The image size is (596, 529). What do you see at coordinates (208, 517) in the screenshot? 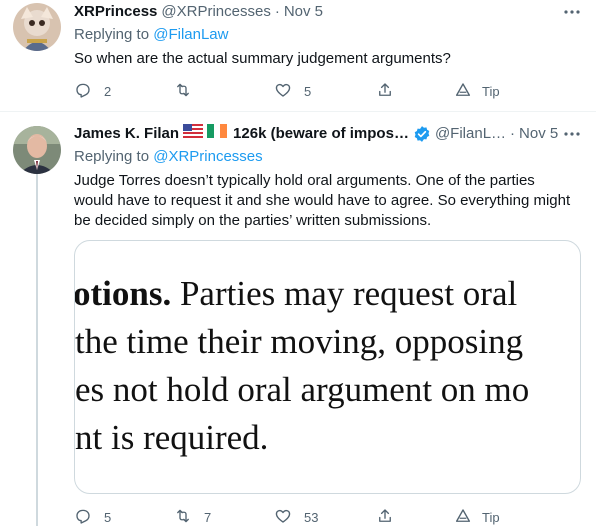
I see `retweet-count: 7` at bounding box center [208, 517].